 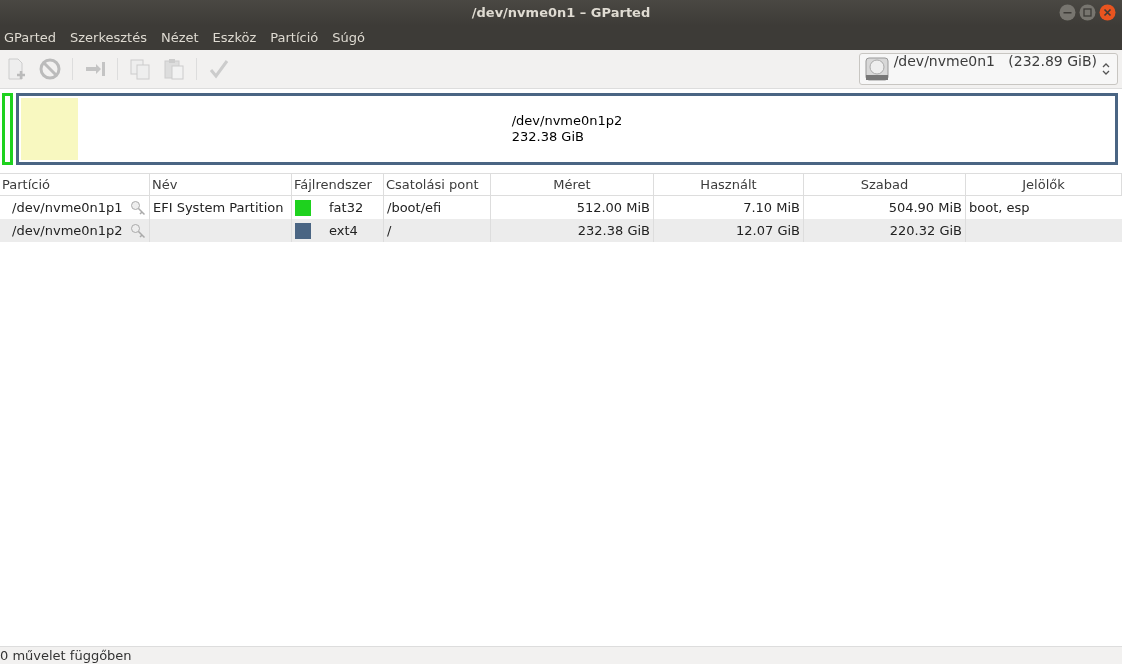 I want to click on device-selector: /dev/nvme0n1 (232.89 GiB), so click(x=988, y=69).